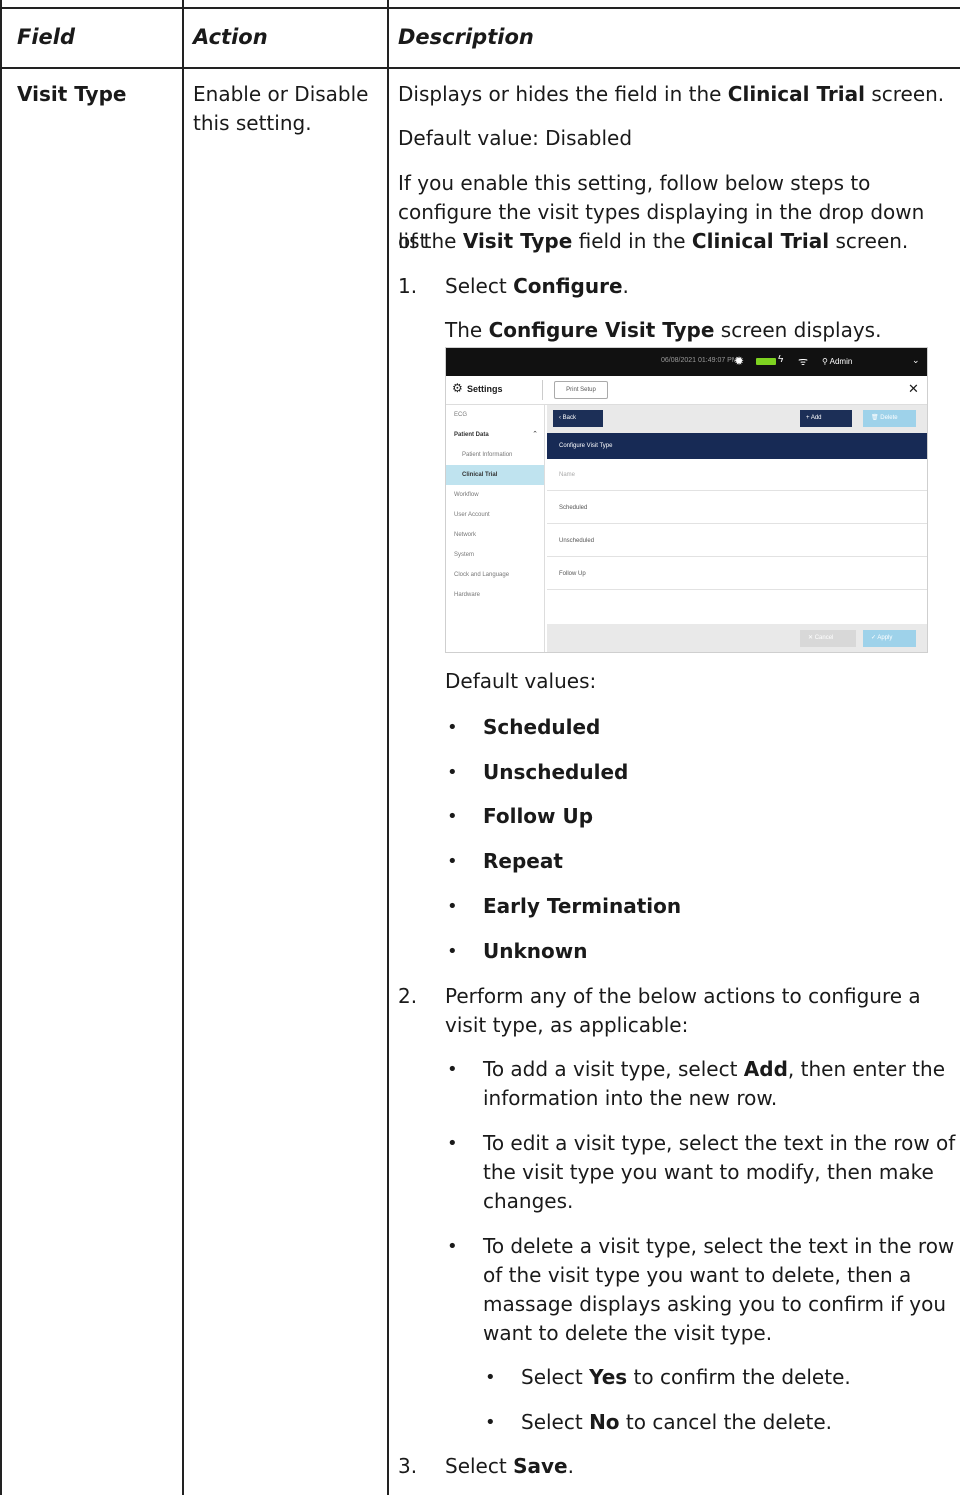 This screenshot has height=1495, width=960. Describe the element at coordinates (461, 415) in the screenshot. I see `sidebar-item-ecg: ECG` at that location.